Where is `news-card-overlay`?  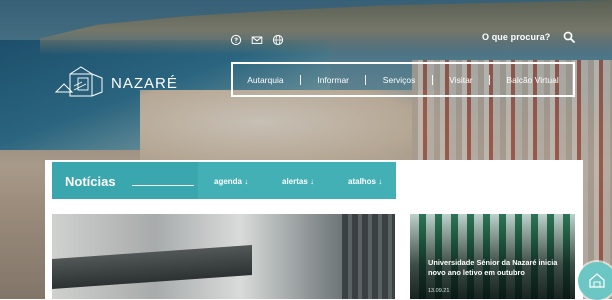 news-card-overlay is located at coordinates (492, 256).